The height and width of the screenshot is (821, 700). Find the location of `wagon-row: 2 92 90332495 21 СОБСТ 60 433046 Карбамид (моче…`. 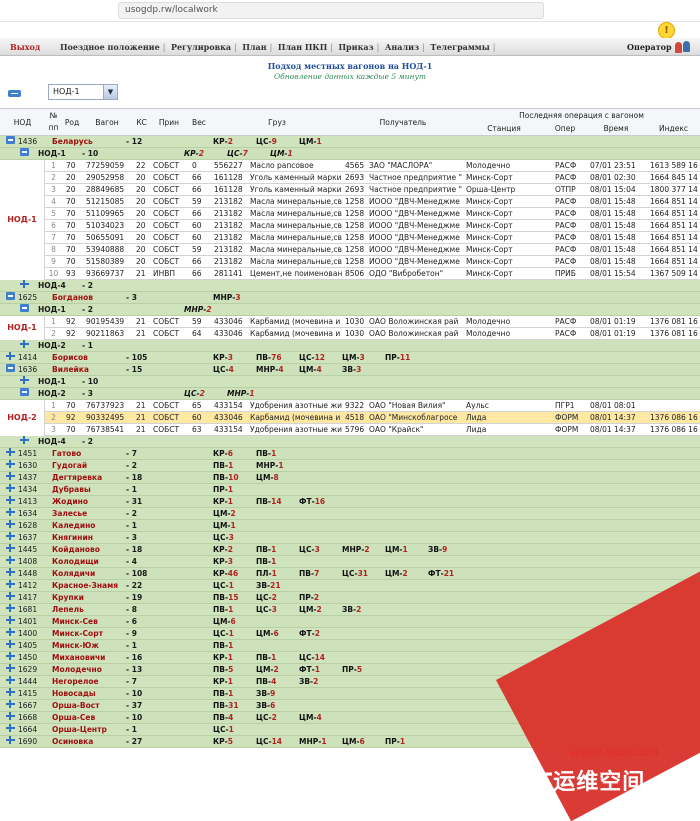

wagon-row: 2 92 90332495 21 СОБСТ 60 433046 Карбамид (моче… is located at coordinates (350, 418).